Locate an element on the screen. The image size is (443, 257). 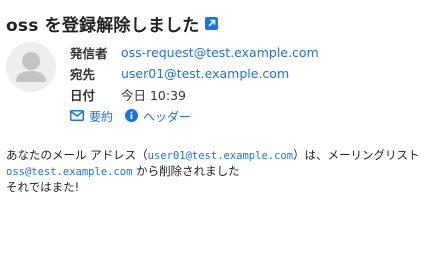
subject-header: oss を登録解除しました is located at coordinates (112, 23).